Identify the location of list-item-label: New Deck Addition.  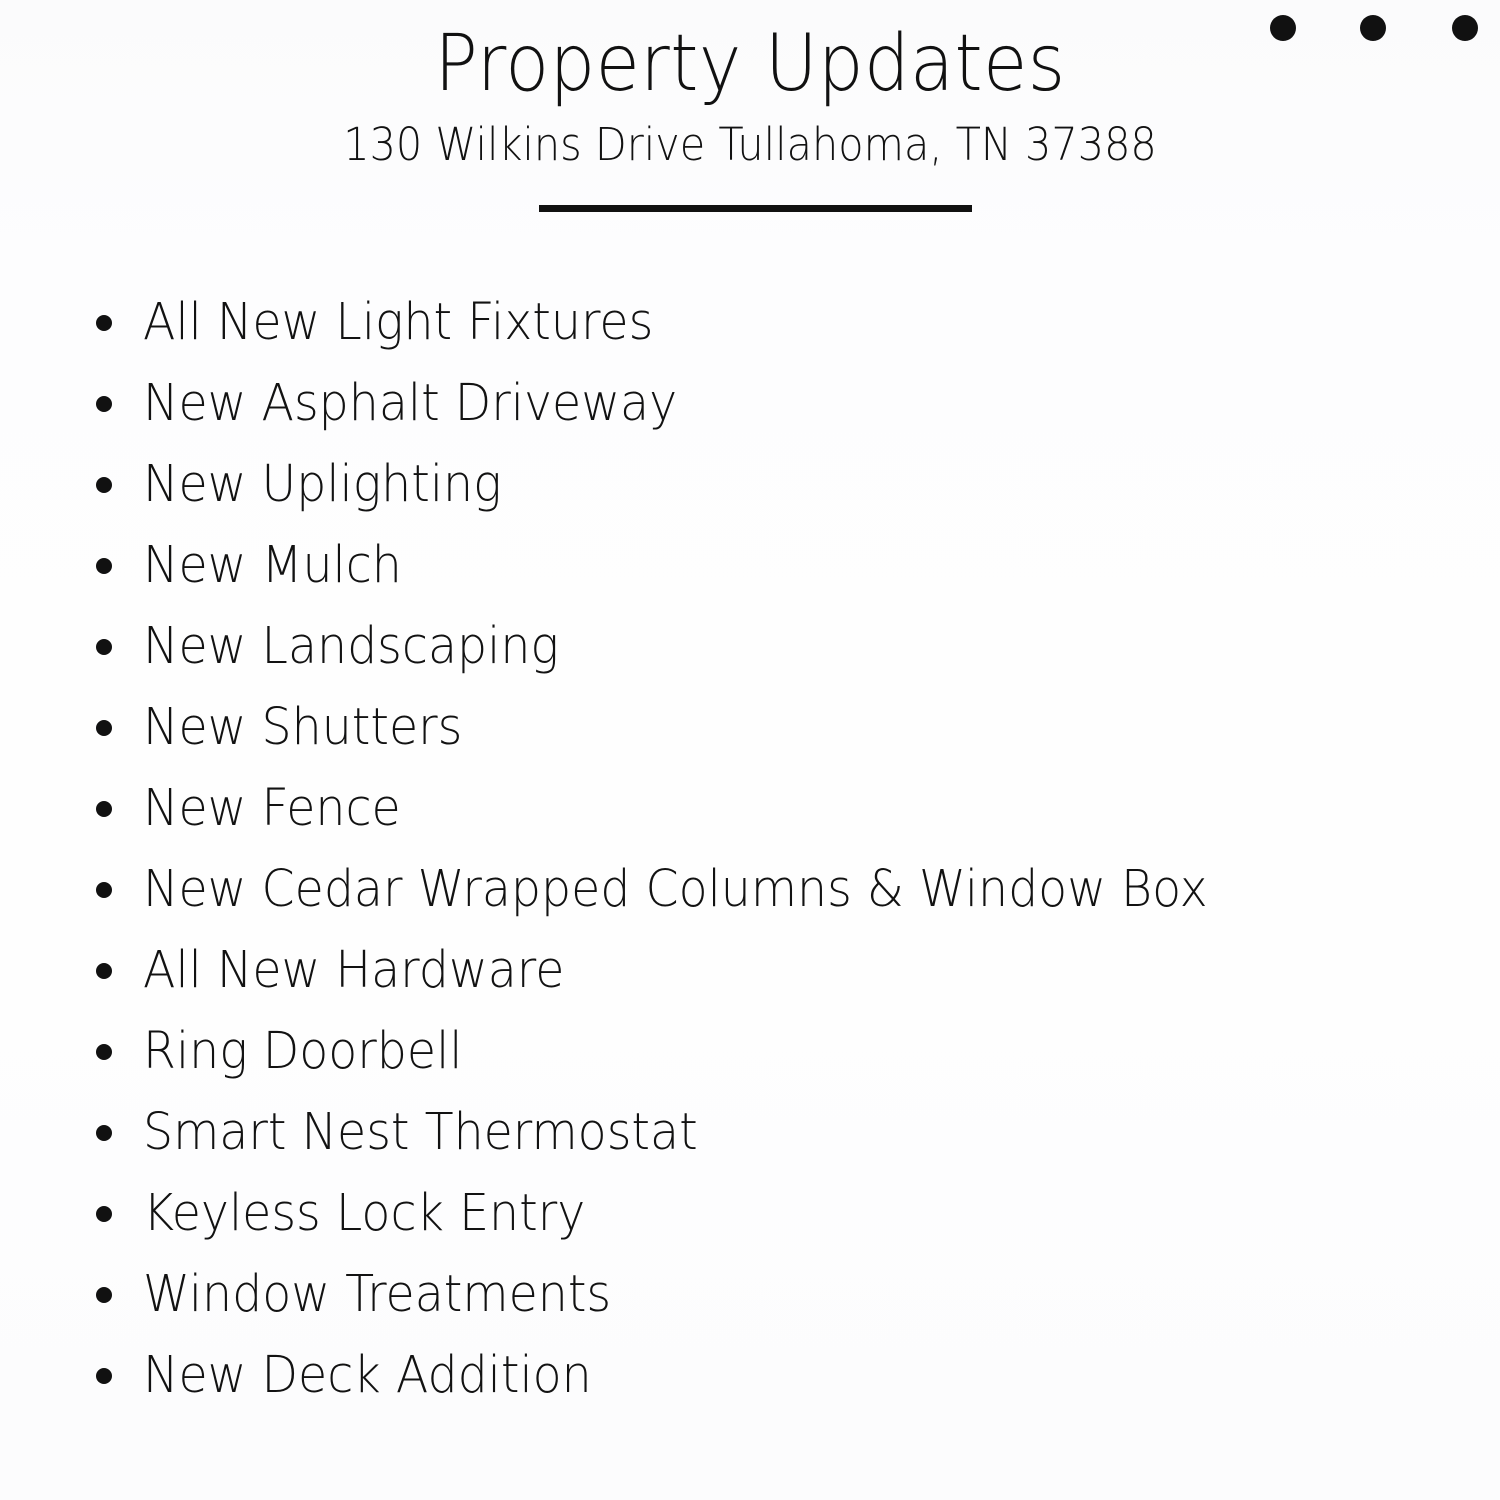
(367, 1375).